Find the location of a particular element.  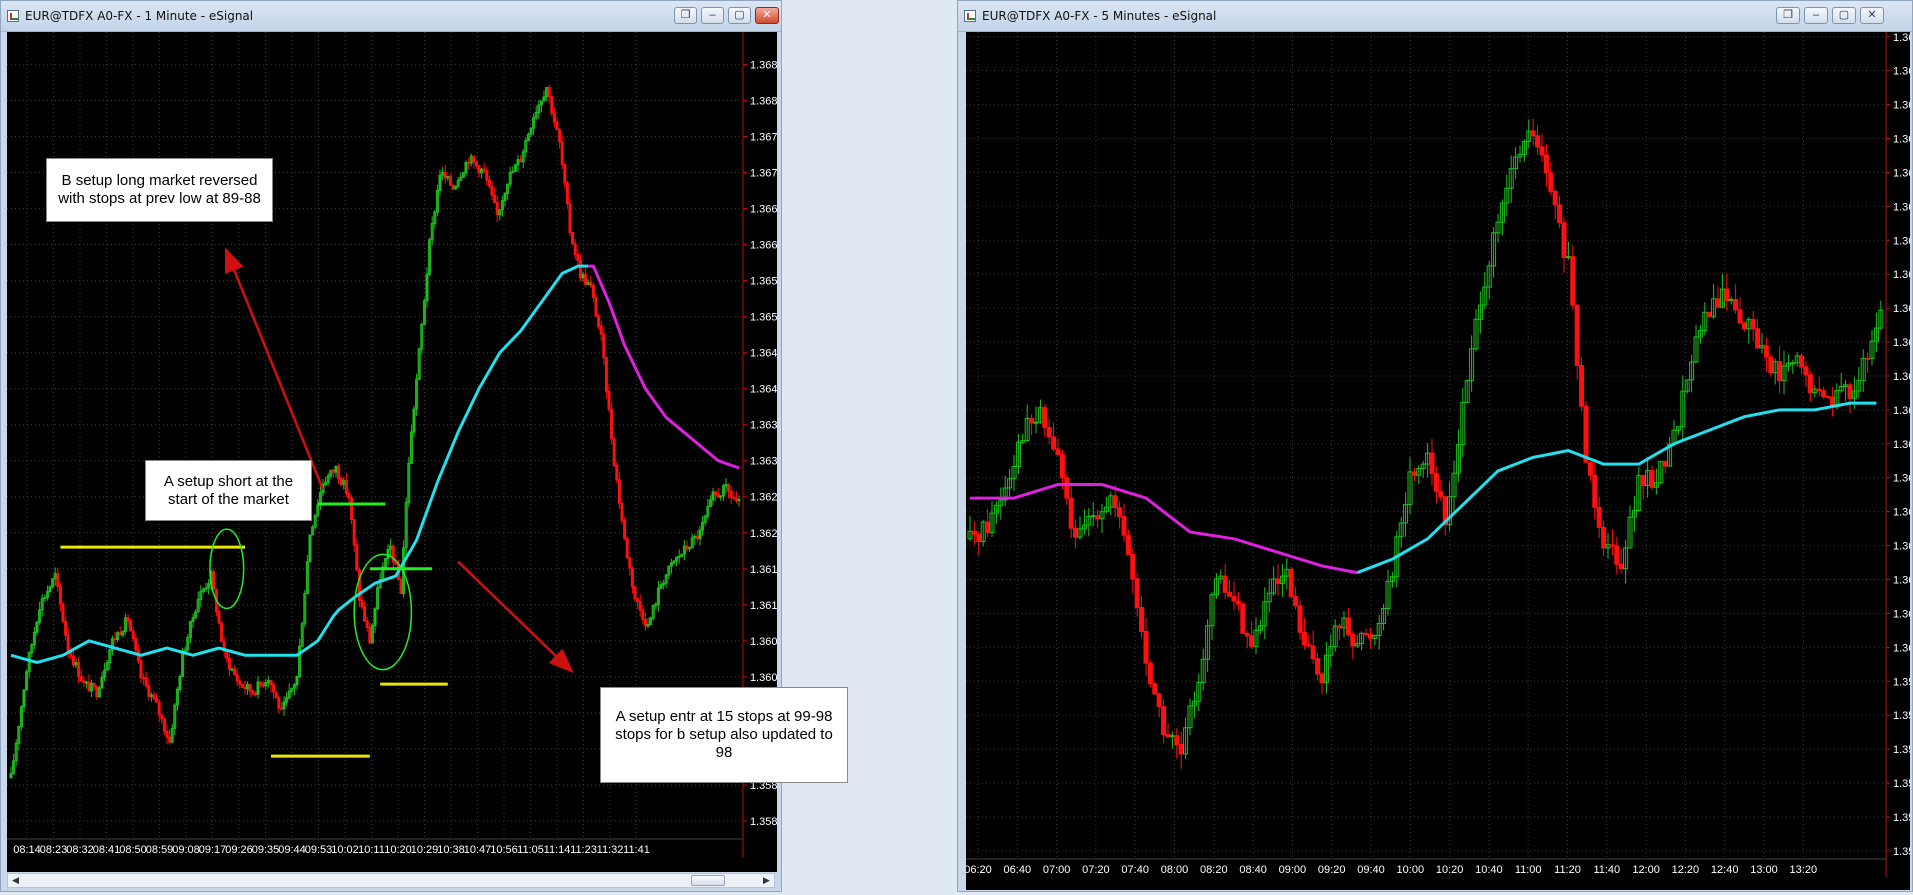

time-tick-label: 07:40 is located at coordinates (1135, 870).